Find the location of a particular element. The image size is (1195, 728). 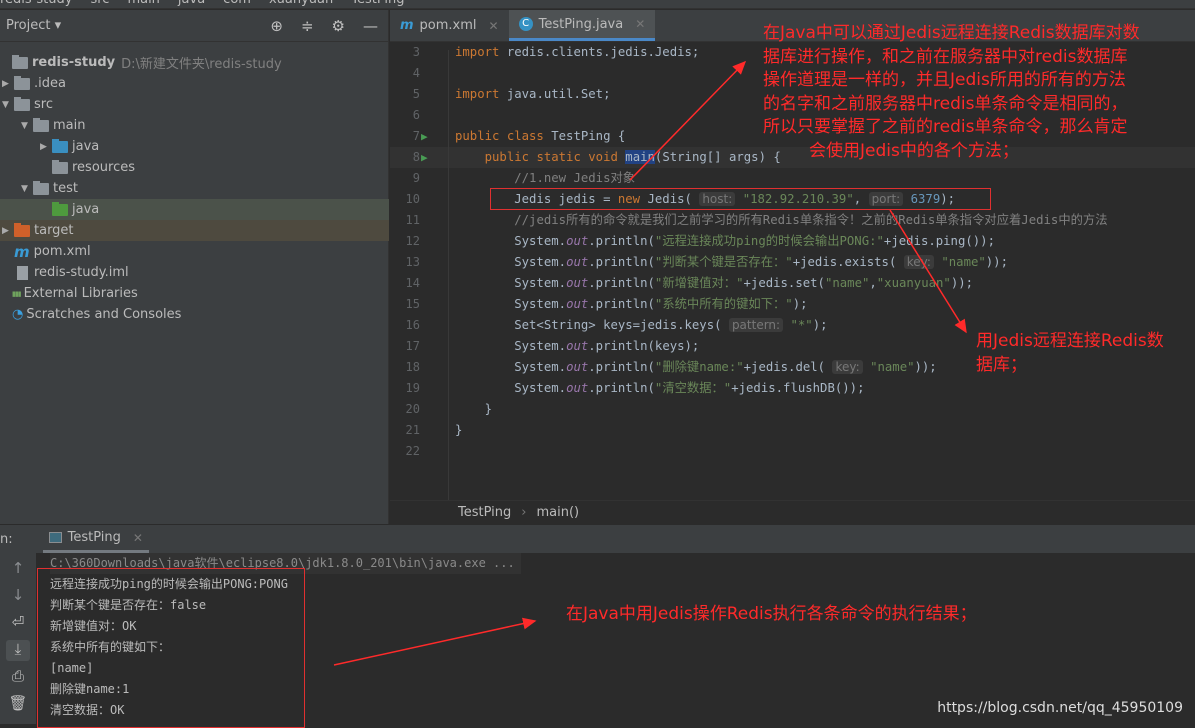

watermark: https://blog.csdn.net/qq_45950109 is located at coordinates (1060, 708).